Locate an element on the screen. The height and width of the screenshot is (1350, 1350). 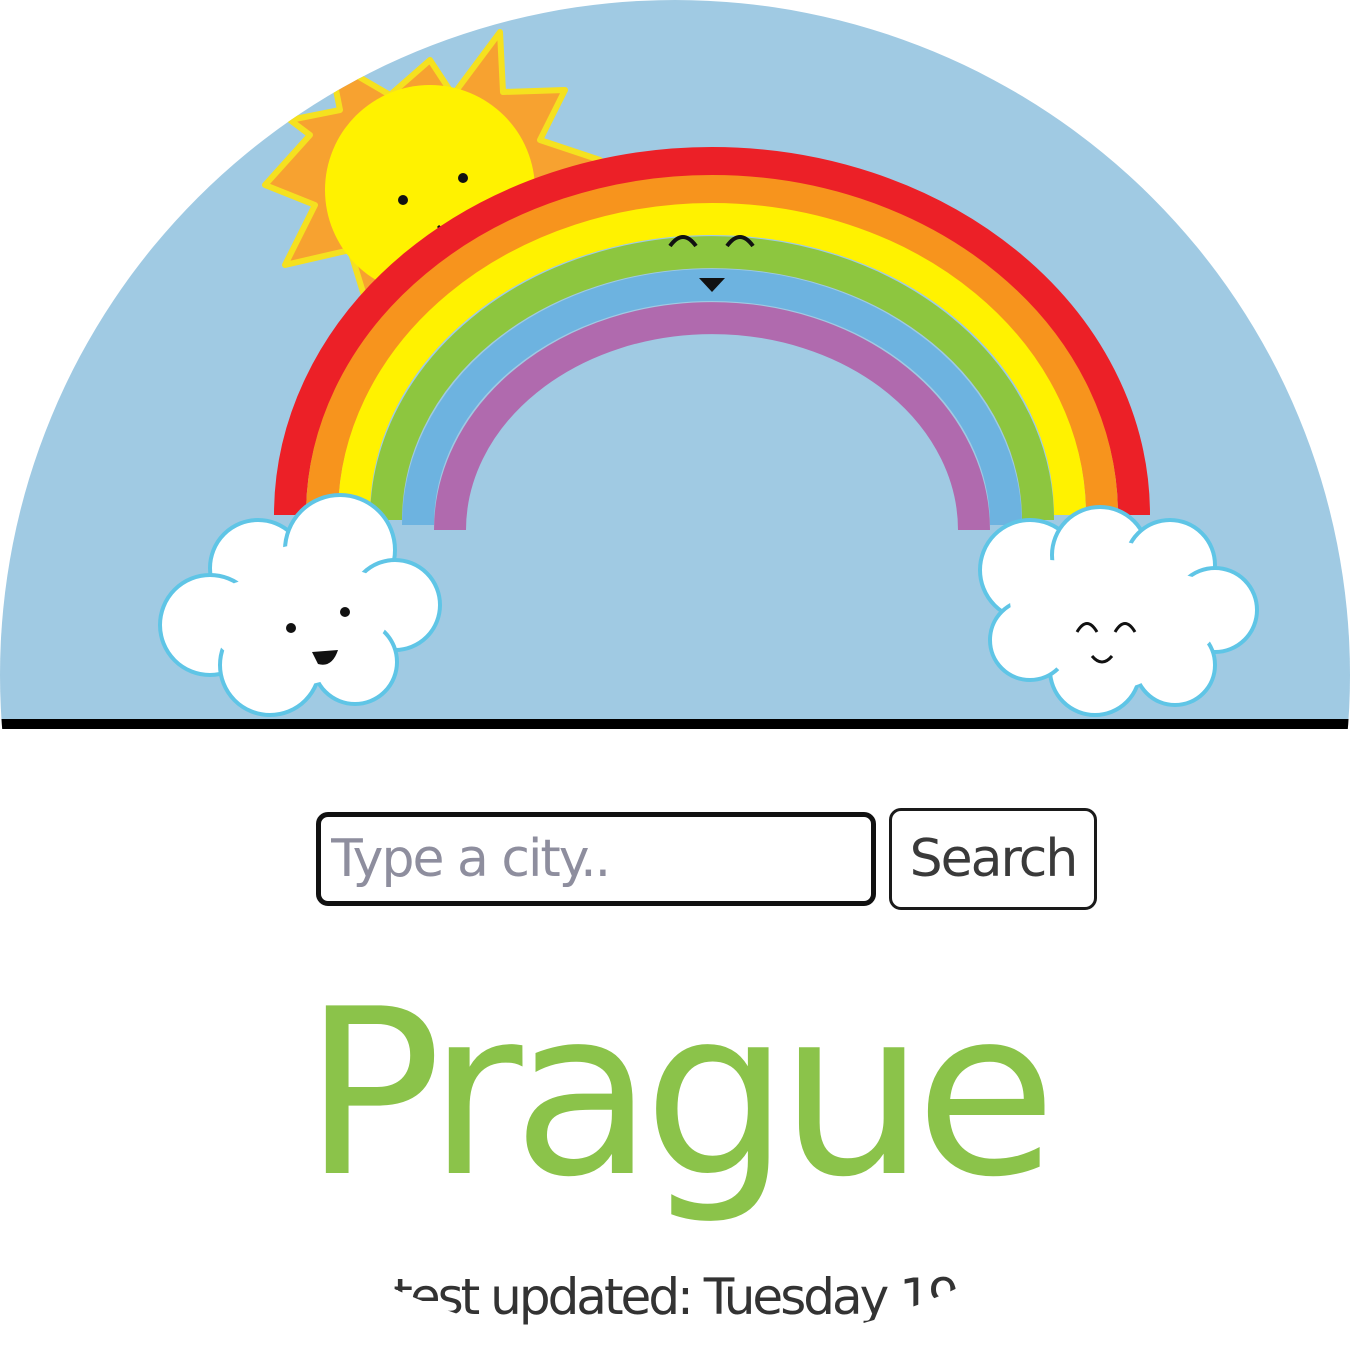
search-form: Search is located at coordinates (708, 859).